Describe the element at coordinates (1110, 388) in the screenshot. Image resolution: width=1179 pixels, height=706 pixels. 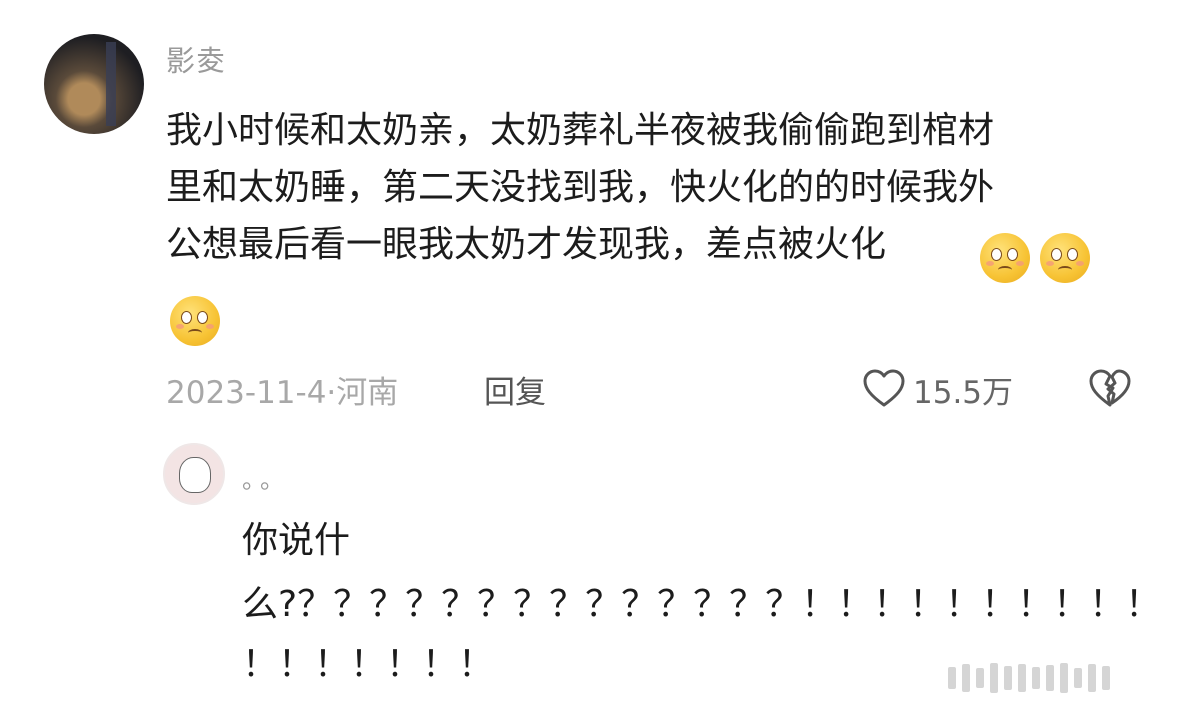
I see `broken-heart-icon` at that location.